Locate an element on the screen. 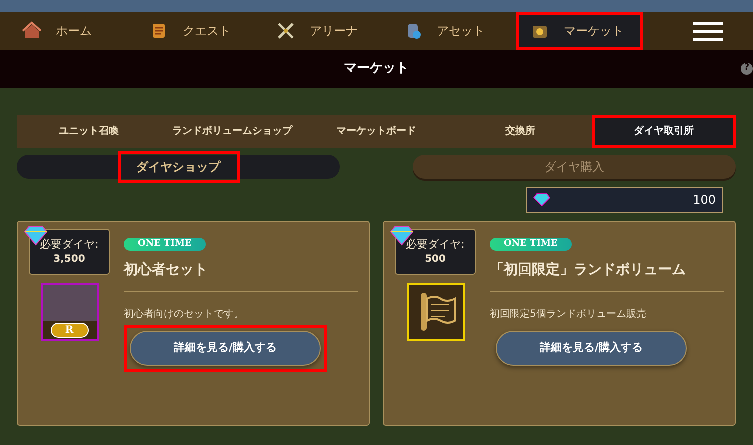  subtab-label: ダイヤ購入 is located at coordinates (575, 167).